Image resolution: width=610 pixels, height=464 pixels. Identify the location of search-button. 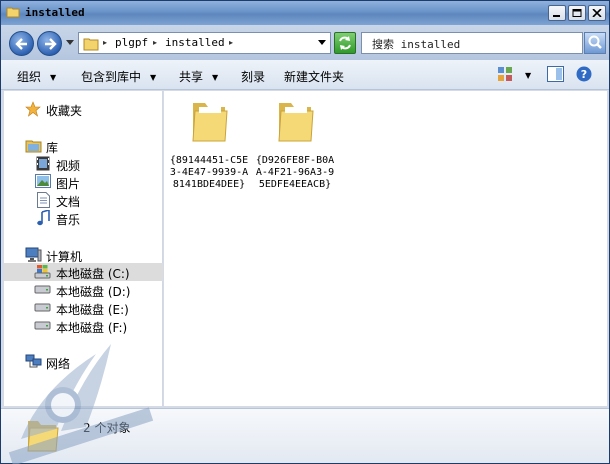
(595, 43).